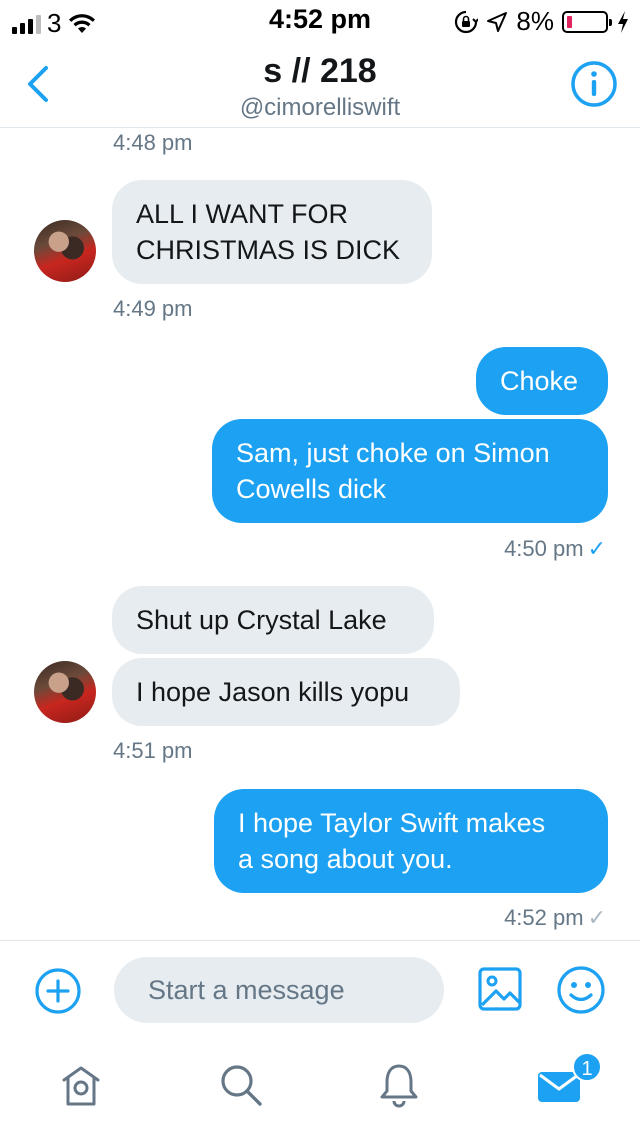 This screenshot has height=1136, width=640. What do you see at coordinates (153, 308) in the screenshot?
I see `message-timestamp: 4:49 pm` at bounding box center [153, 308].